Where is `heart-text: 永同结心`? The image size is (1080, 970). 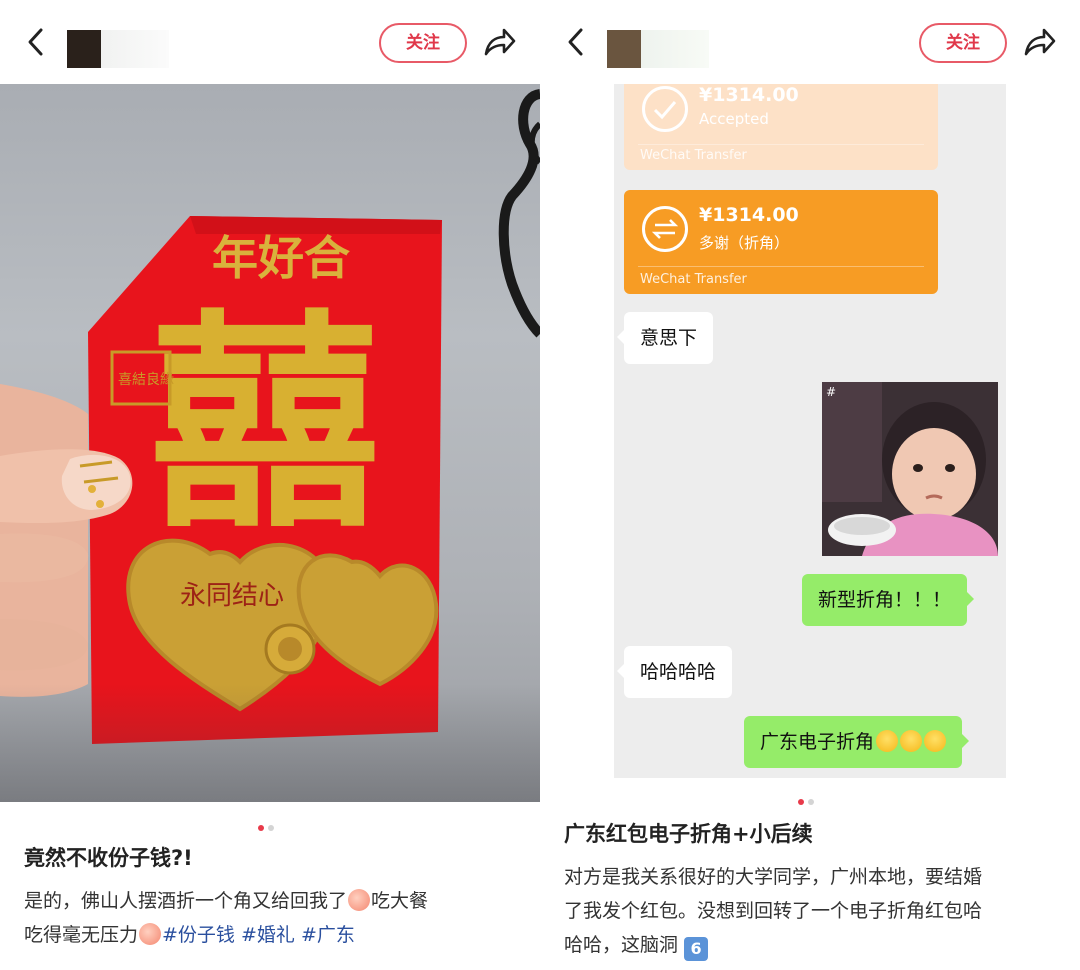
heart-text: 永同结心 is located at coordinates (232, 596).